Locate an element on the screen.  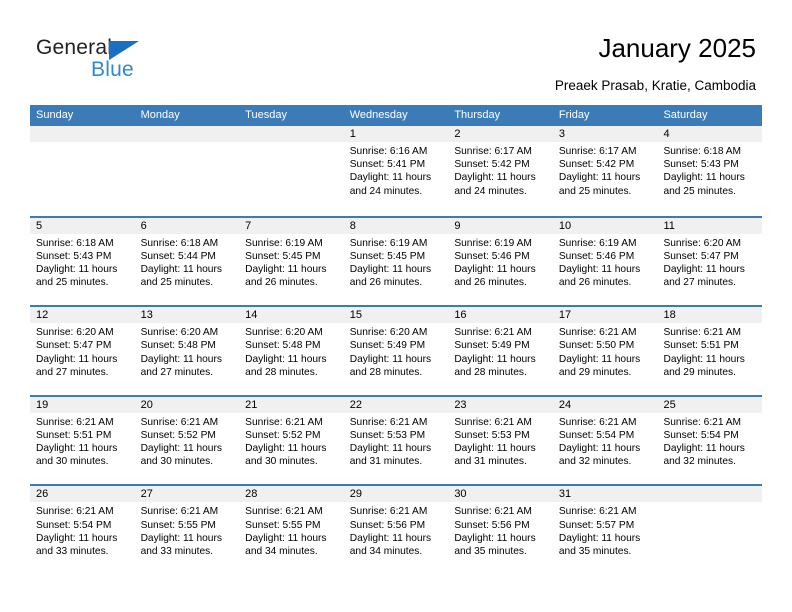
sunset-text: Sunset: 5:51 PM is located at coordinates (701, 346).